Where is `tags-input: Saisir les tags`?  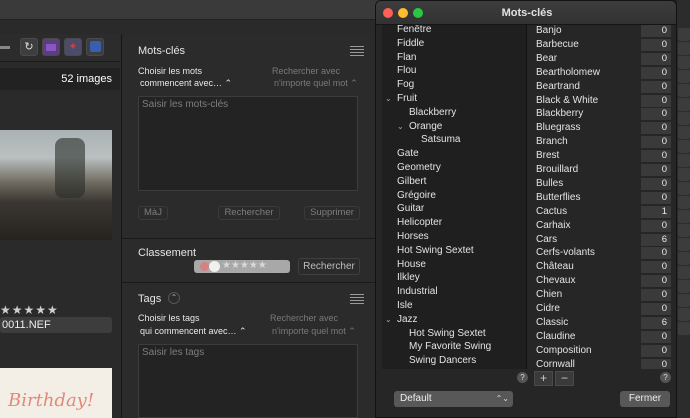 tags-input: Saisir les tags is located at coordinates (248, 381).